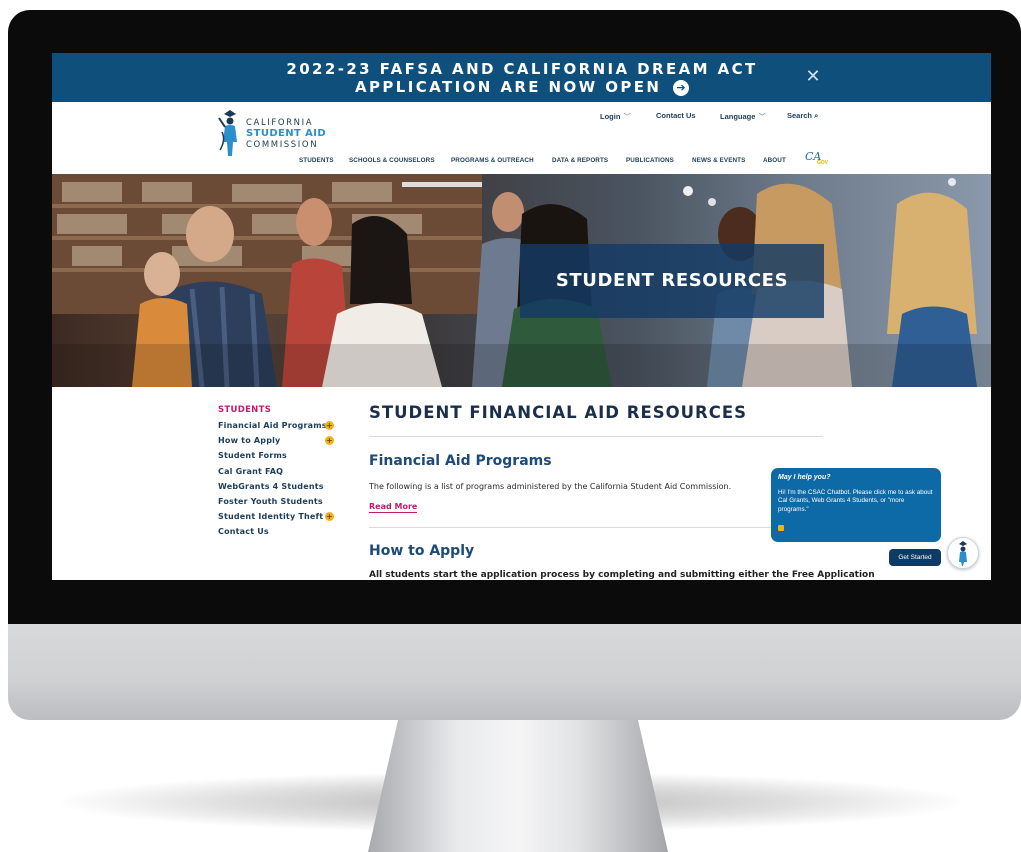 The height and width of the screenshot is (852, 1021). I want to click on nav-news-events: NEWS & EVENTS, so click(718, 160).